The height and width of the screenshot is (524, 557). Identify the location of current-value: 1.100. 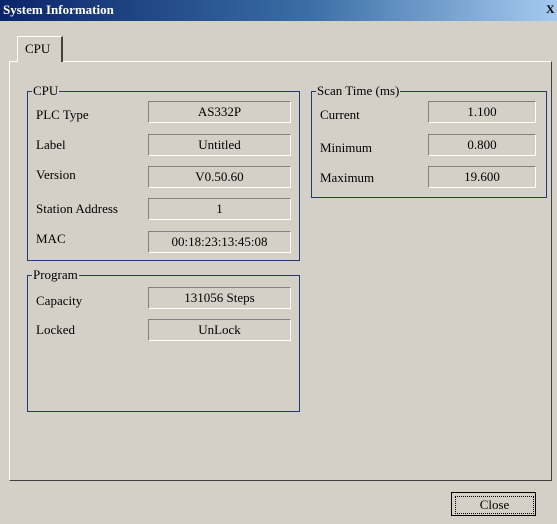
(482, 112).